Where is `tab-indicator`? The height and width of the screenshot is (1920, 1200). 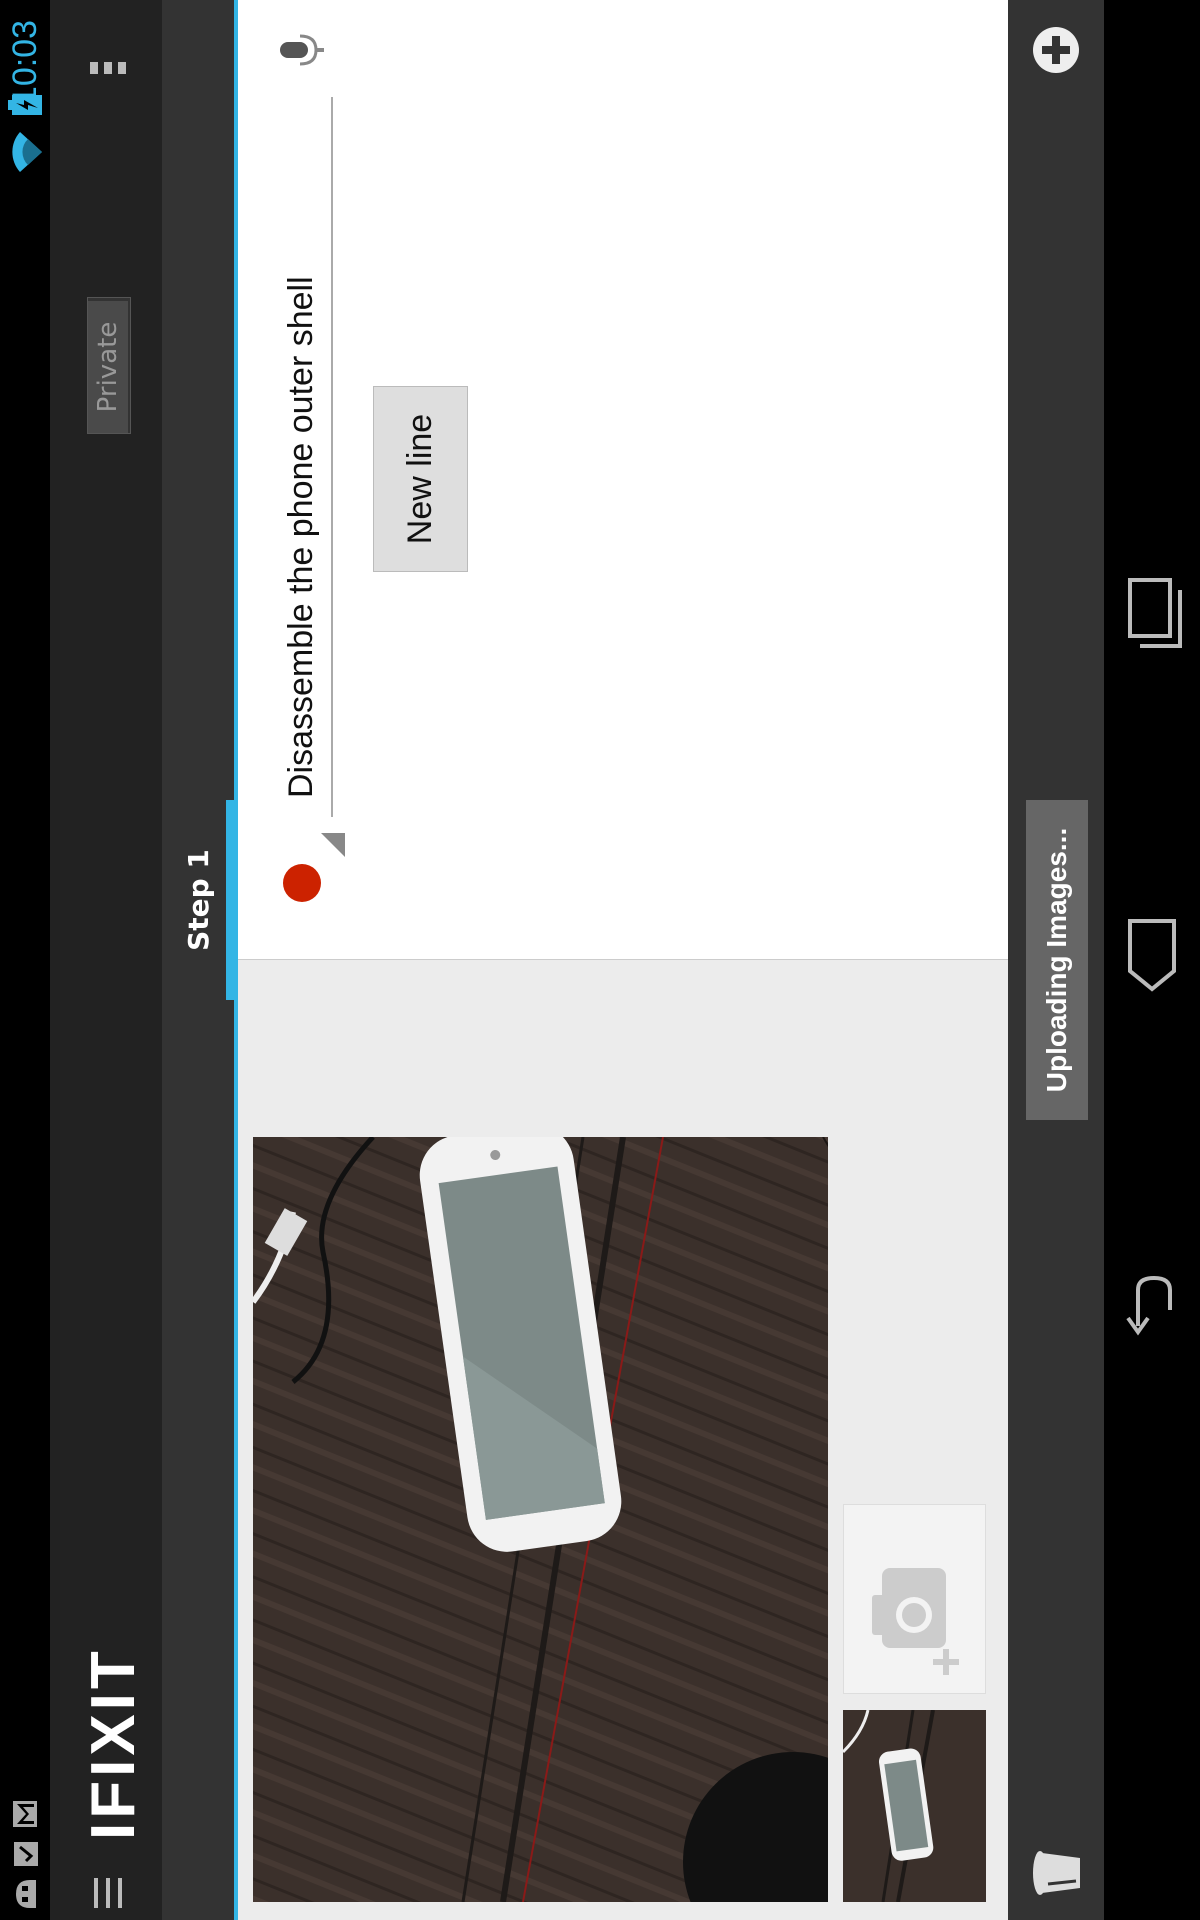 tab-indicator is located at coordinates (230, 900).